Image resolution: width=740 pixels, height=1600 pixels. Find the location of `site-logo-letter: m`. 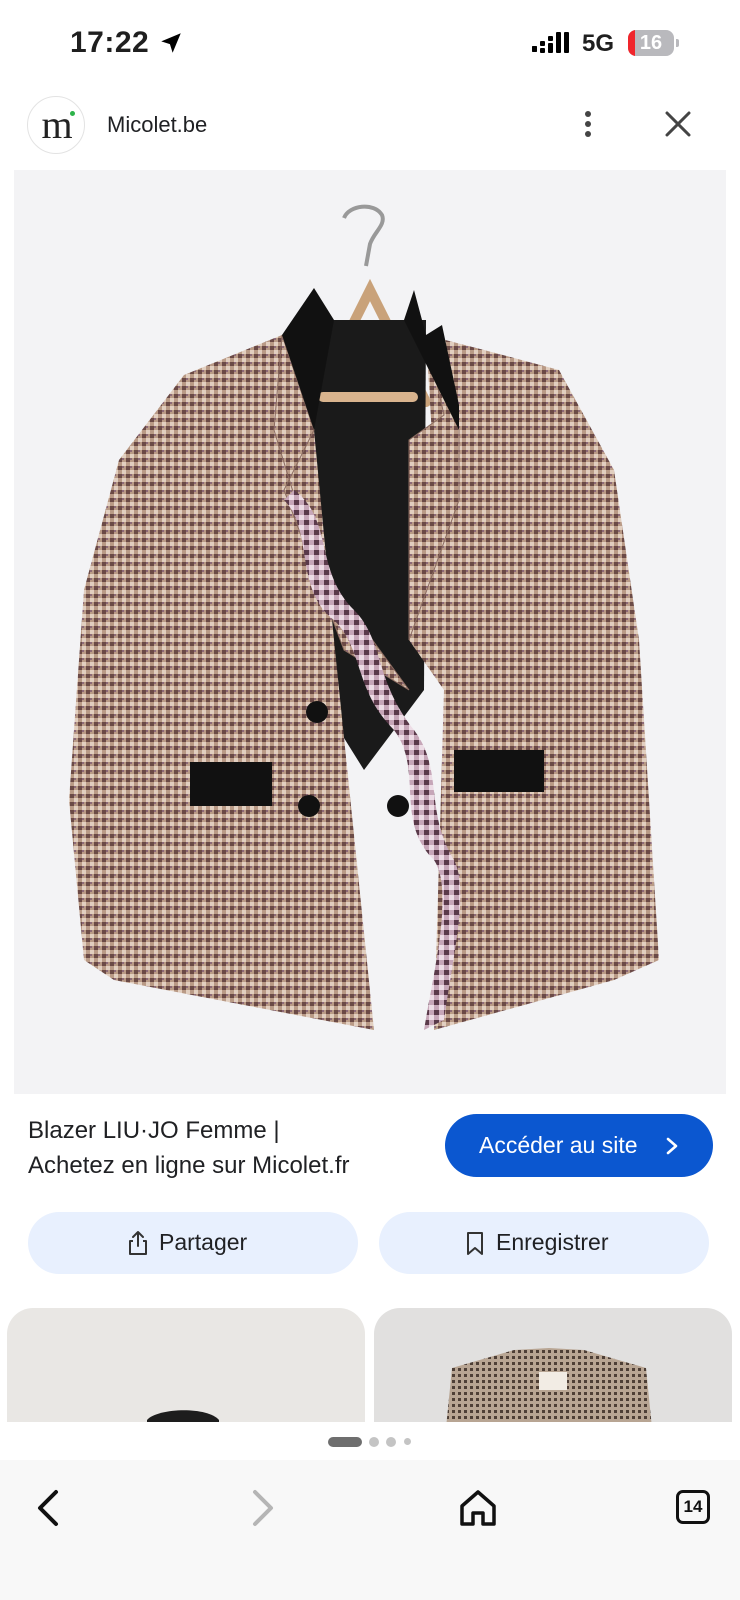

site-logo-letter: m is located at coordinates (57, 124).